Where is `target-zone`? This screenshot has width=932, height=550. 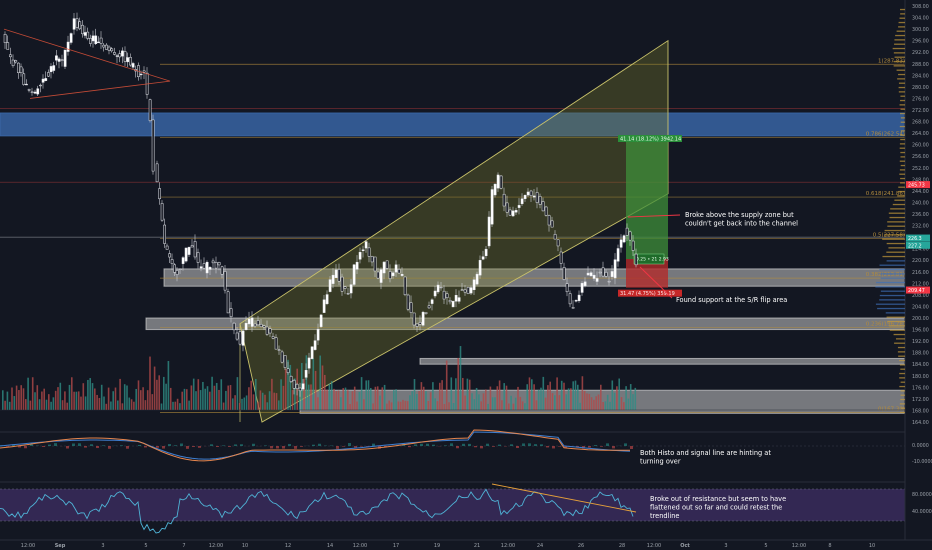 target-zone is located at coordinates (647, 197).